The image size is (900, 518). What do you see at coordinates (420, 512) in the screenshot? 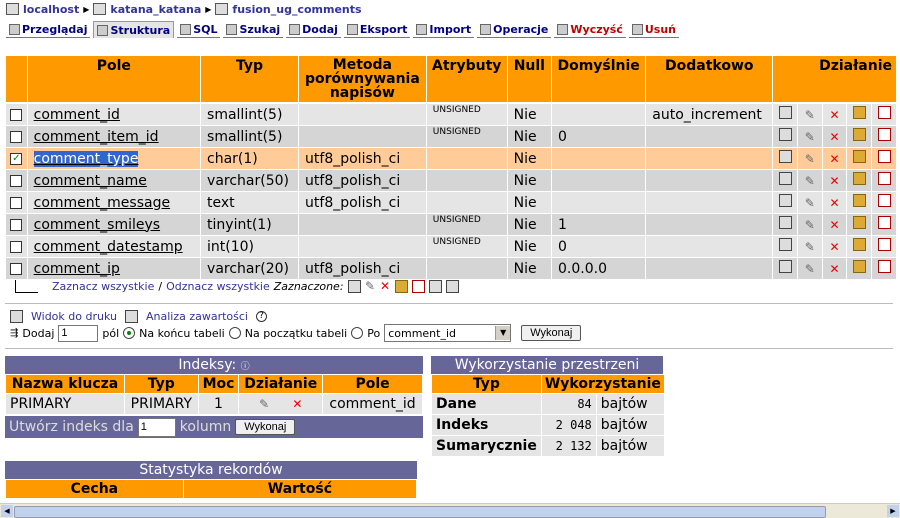
I see `scrollbar-thumb` at bounding box center [420, 512].